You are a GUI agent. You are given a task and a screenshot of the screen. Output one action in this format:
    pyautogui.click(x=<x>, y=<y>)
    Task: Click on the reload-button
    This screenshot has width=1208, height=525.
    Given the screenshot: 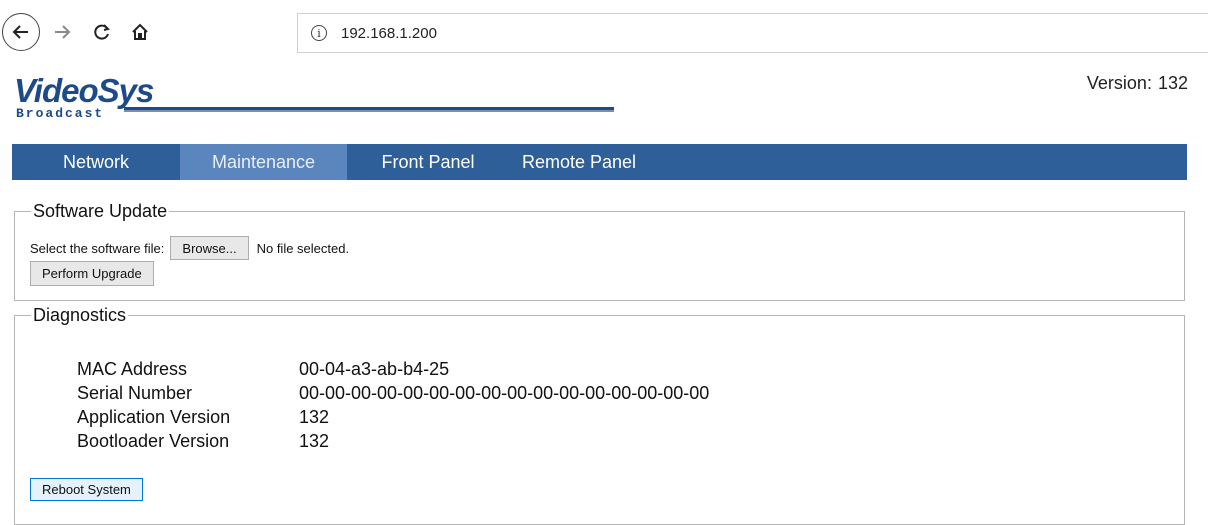 What is the action you would take?
    pyautogui.click(x=102, y=32)
    